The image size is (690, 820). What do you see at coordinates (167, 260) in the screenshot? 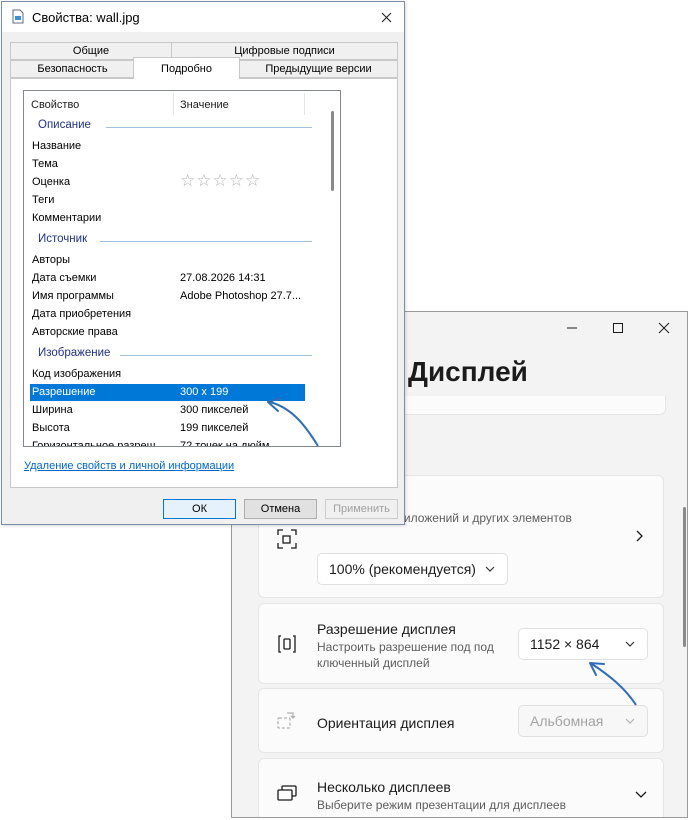
I see `list-item: Авторы` at bounding box center [167, 260].